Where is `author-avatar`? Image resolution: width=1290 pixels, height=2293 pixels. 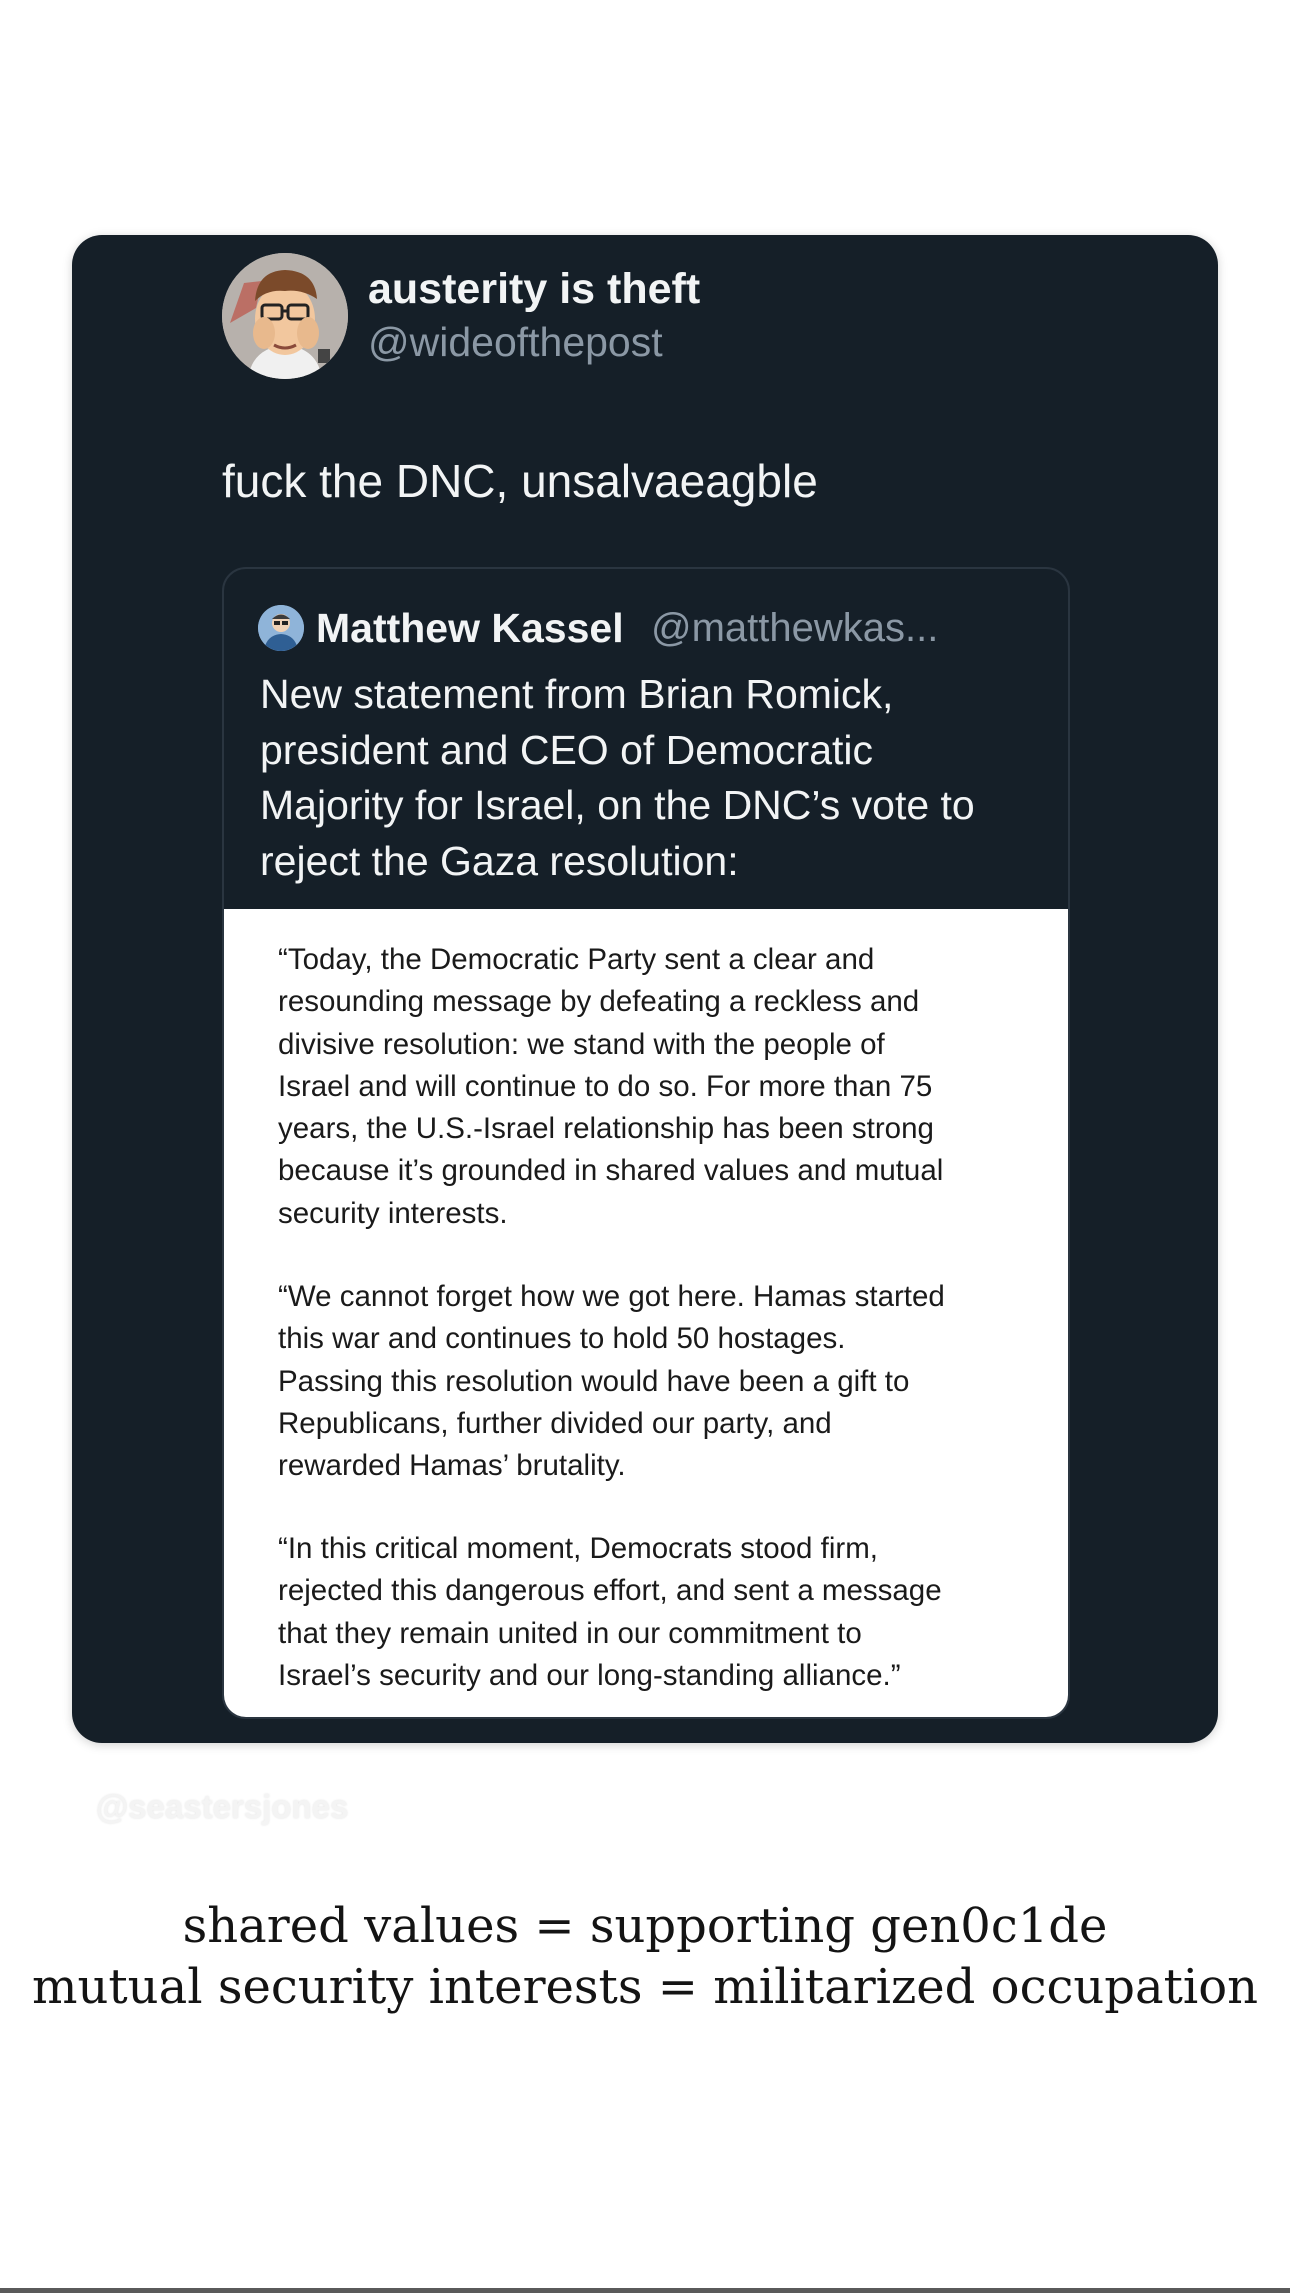
author-avatar is located at coordinates (285, 316).